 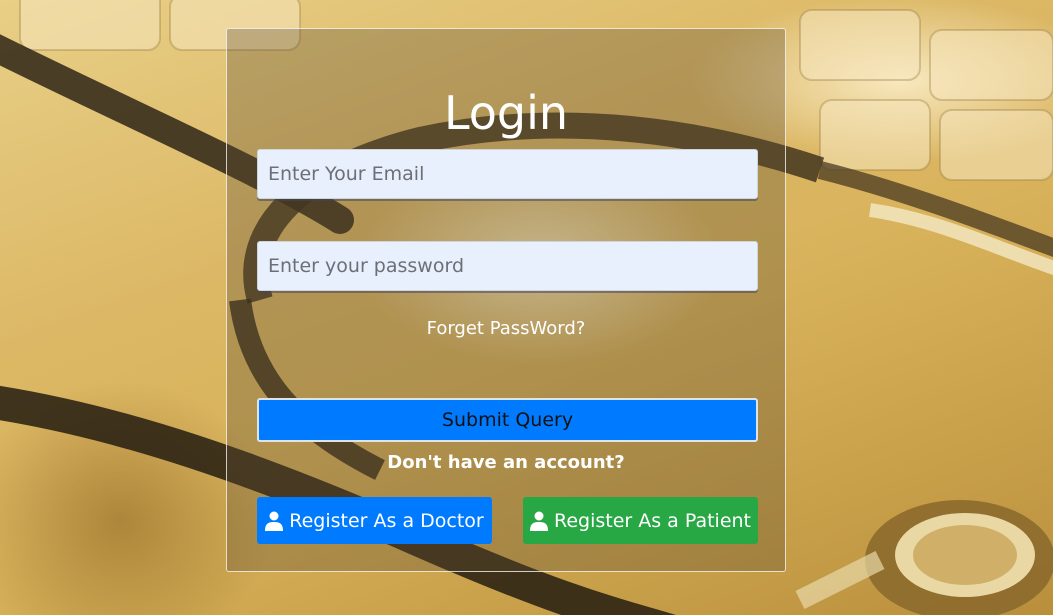 I want to click on register-patient-label: Register As a Patient, so click(x=652, y=520).